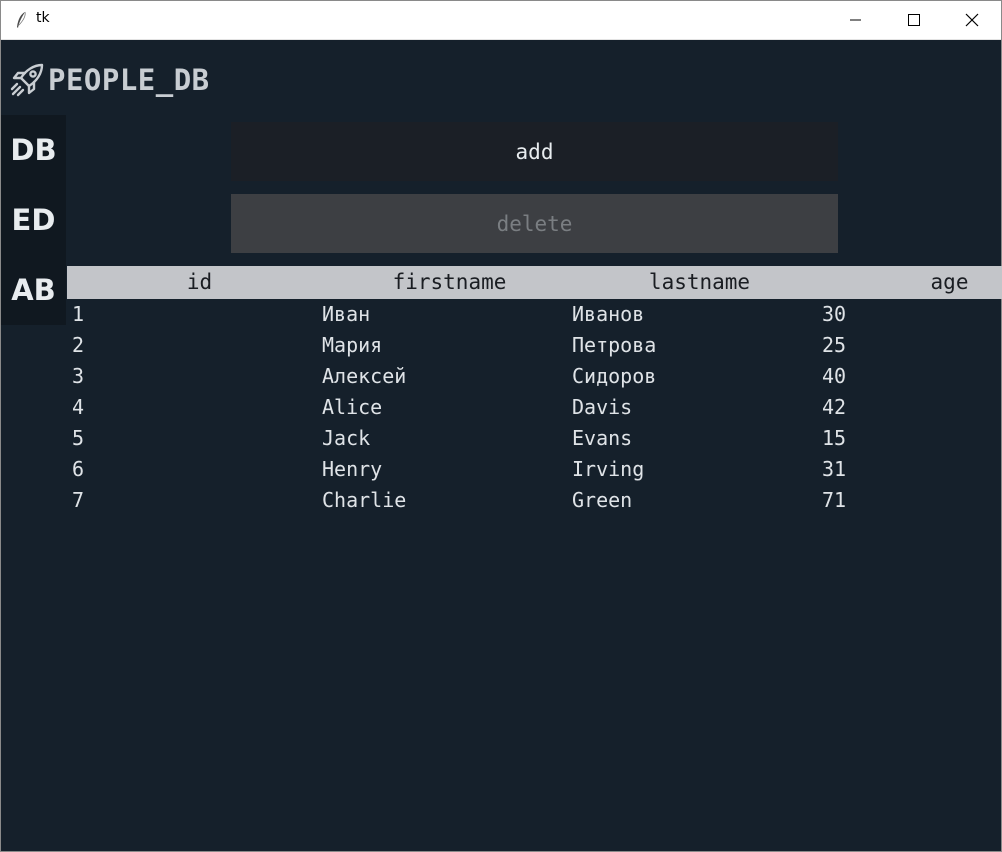 Image resolution: width=1002 pixels, height=852 pixels. I want to click on app-header: PEOPLE_DB, so click(109, 80).